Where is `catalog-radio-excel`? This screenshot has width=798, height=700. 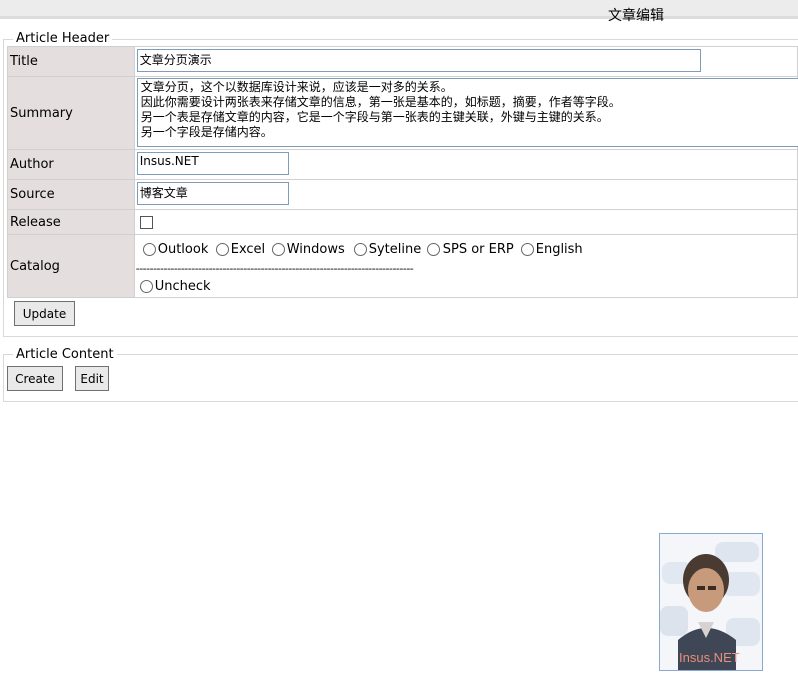 catalog-radio-excel is located at coordinates (222, 249).